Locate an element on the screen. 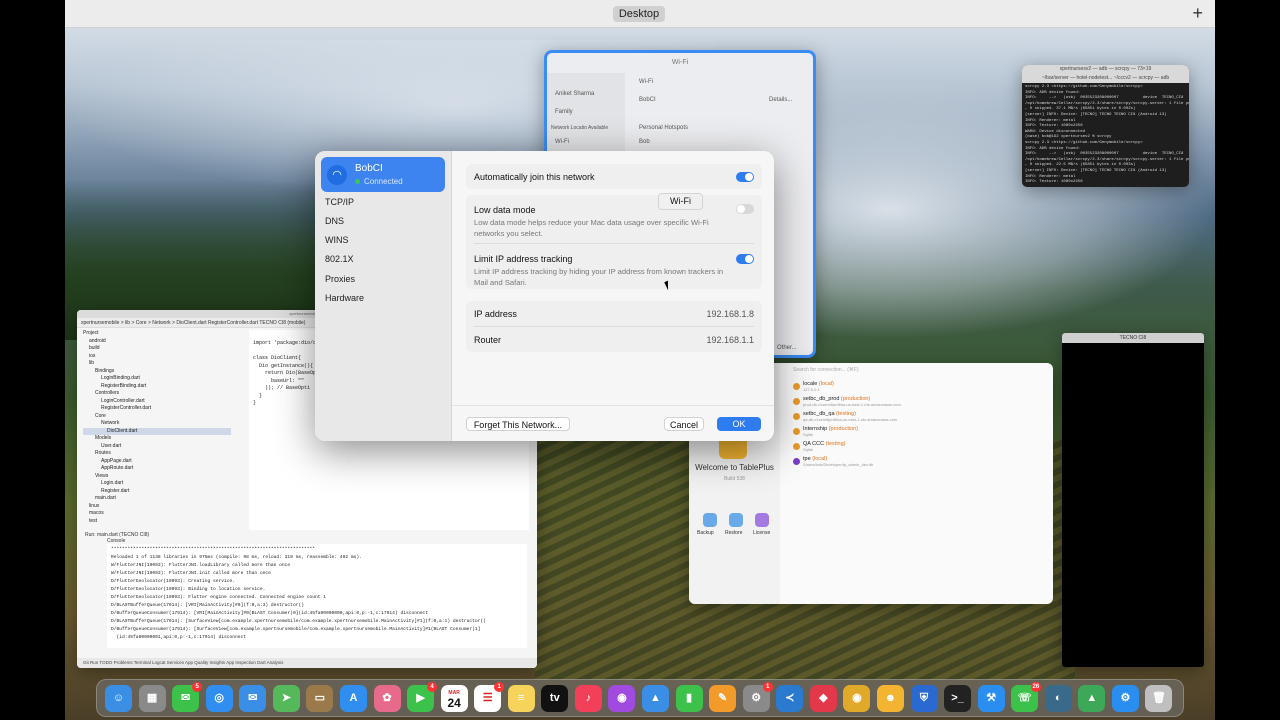 Image resolution: width=1280 pixels, height=720 pixels. selected-network: ◠ BobCI Connected is located at coordinates (383, 174).